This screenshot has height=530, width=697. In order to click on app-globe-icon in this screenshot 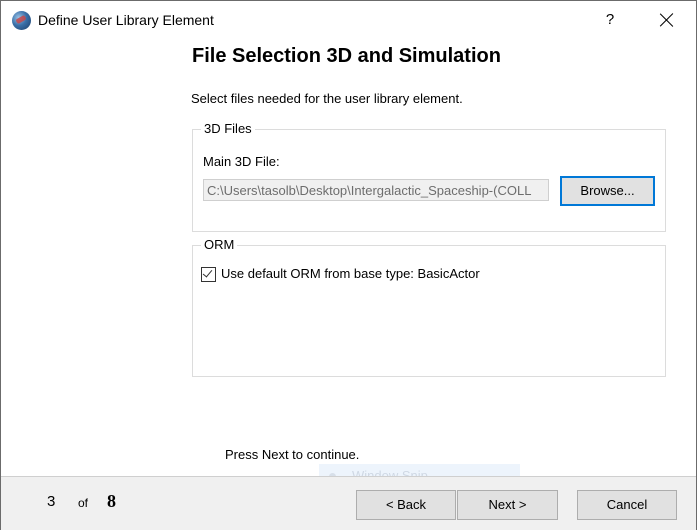, I will do `click(21, 20)`.